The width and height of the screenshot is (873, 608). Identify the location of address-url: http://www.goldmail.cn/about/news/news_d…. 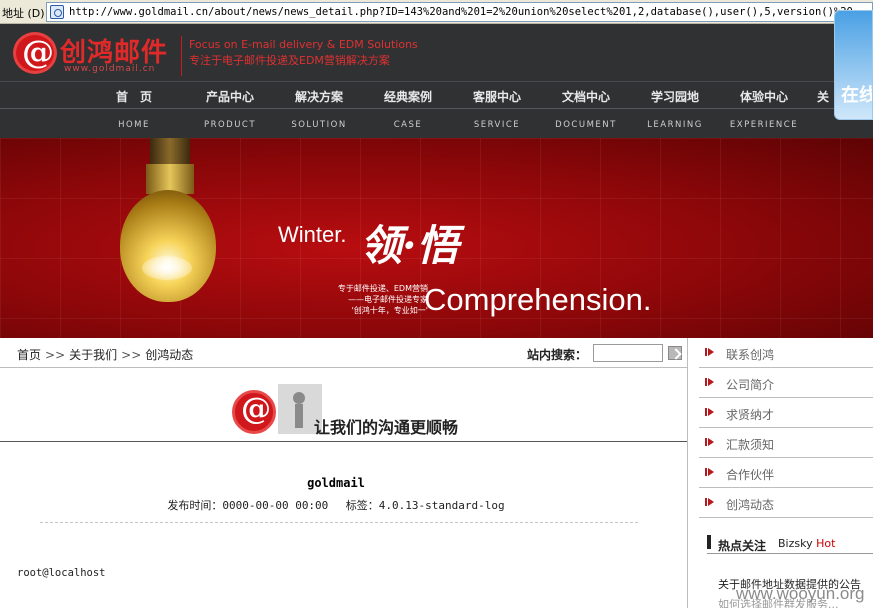
(467, 12).